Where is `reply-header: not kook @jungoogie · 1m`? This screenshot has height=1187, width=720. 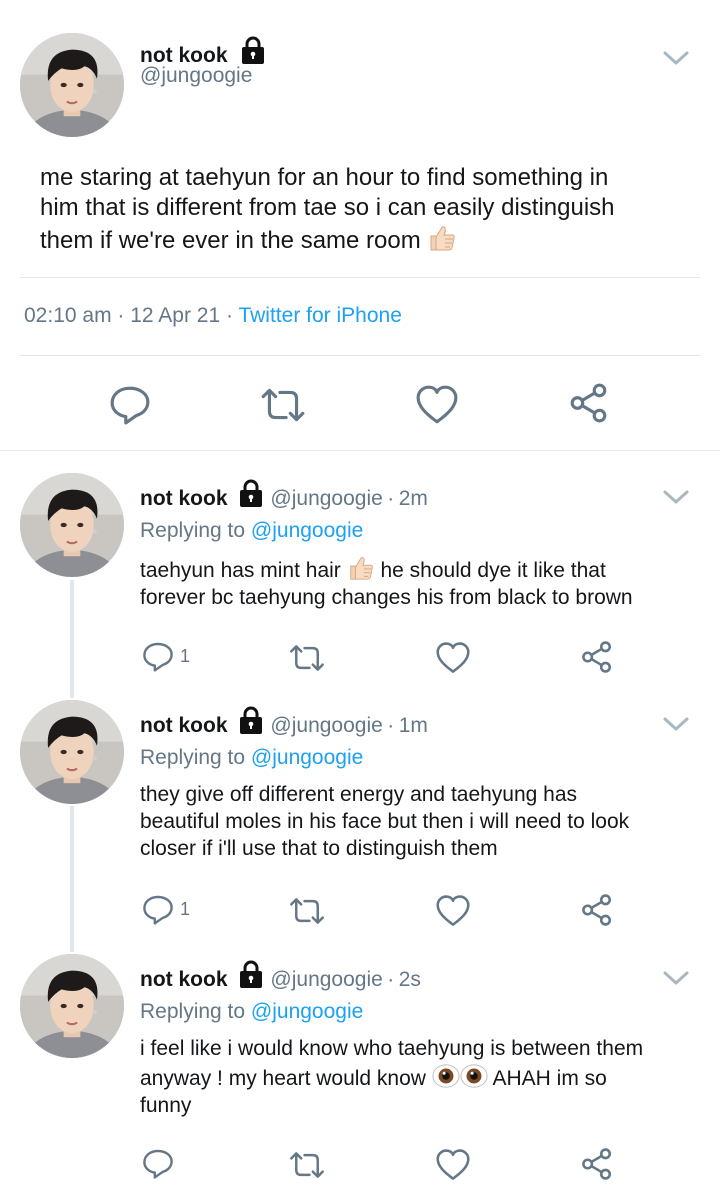 reply-header: not kook @jungoogie · 1m is located at coordinates (284, 721).